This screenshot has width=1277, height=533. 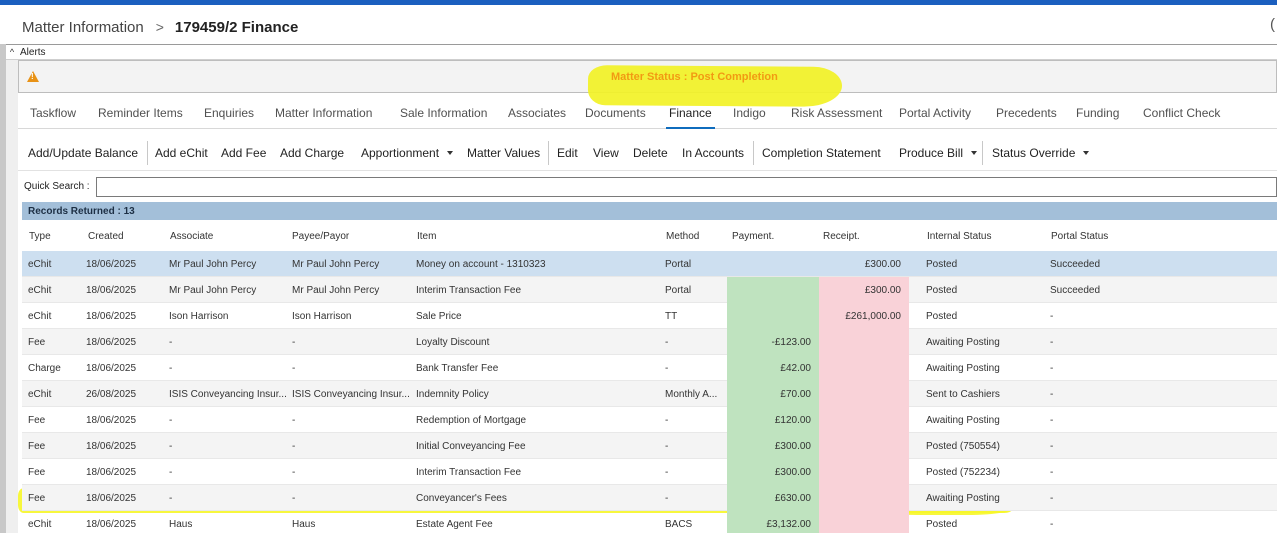 What do you see at coordinates (140, 113) in the screenshot?
I see `tab-reminder-items: Reminder Items` at bounding box center [140, 113].